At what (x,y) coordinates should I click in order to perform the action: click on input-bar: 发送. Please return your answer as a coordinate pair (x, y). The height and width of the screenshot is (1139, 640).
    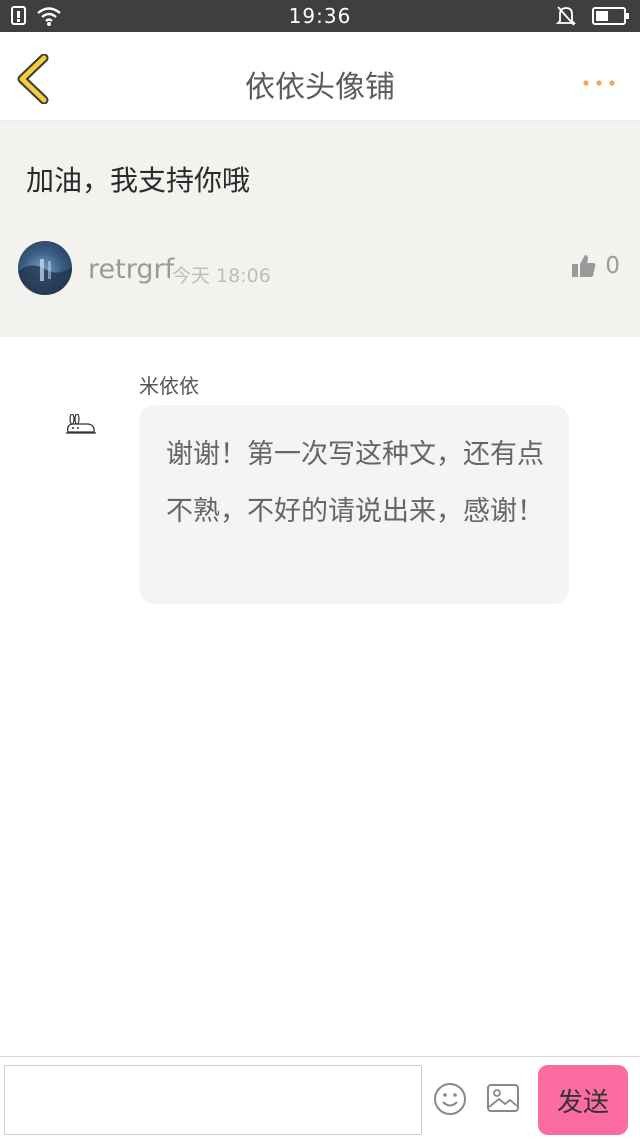
    Looking at the image, I should click on (320, 1097).